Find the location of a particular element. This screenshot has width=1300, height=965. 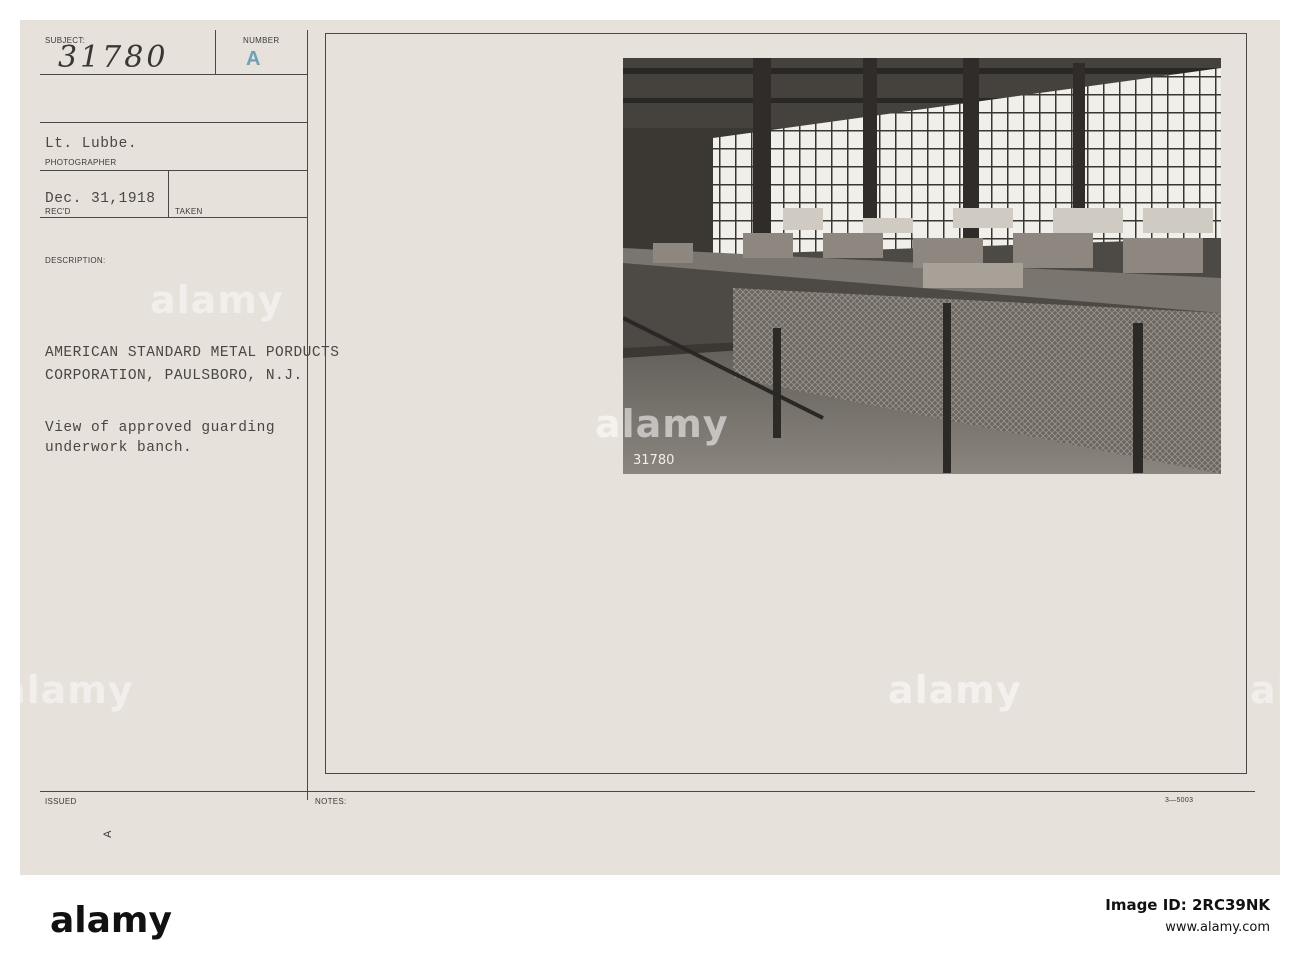

divider-vertical-left-column is located at coordinates (307, 415).